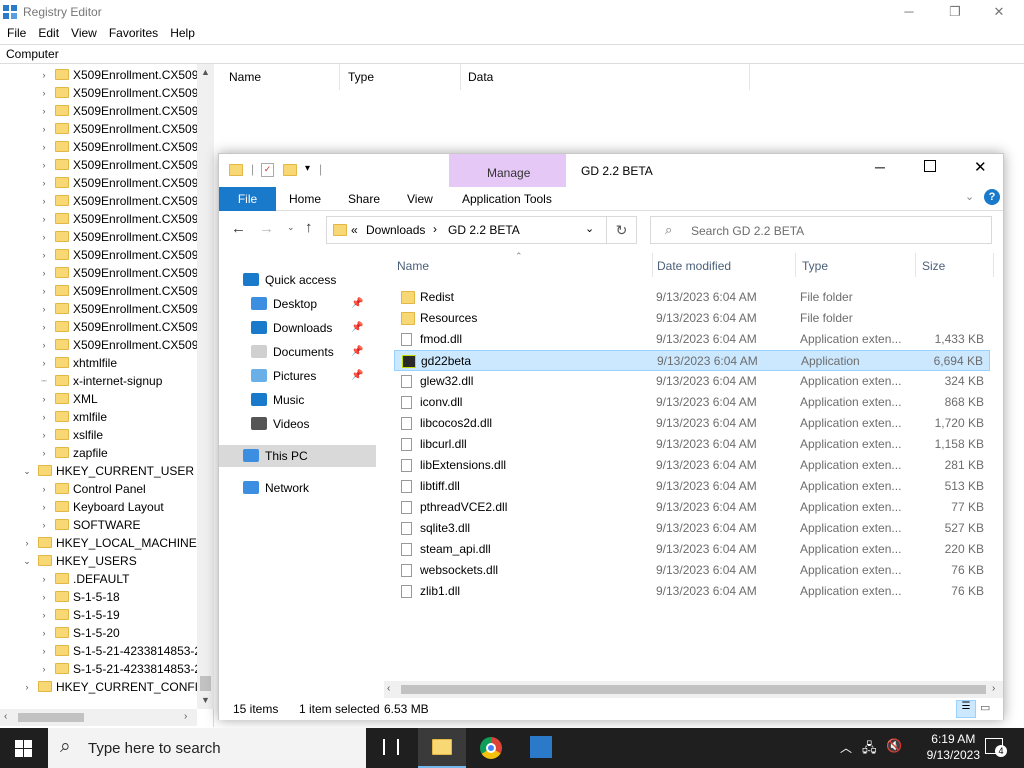 The image size is (1024, 768). What do you see at coordinates (101, 381) in the screenshot?
I see `tree-node: ┈ x-internet-signup` at bounding box center [101, 381].